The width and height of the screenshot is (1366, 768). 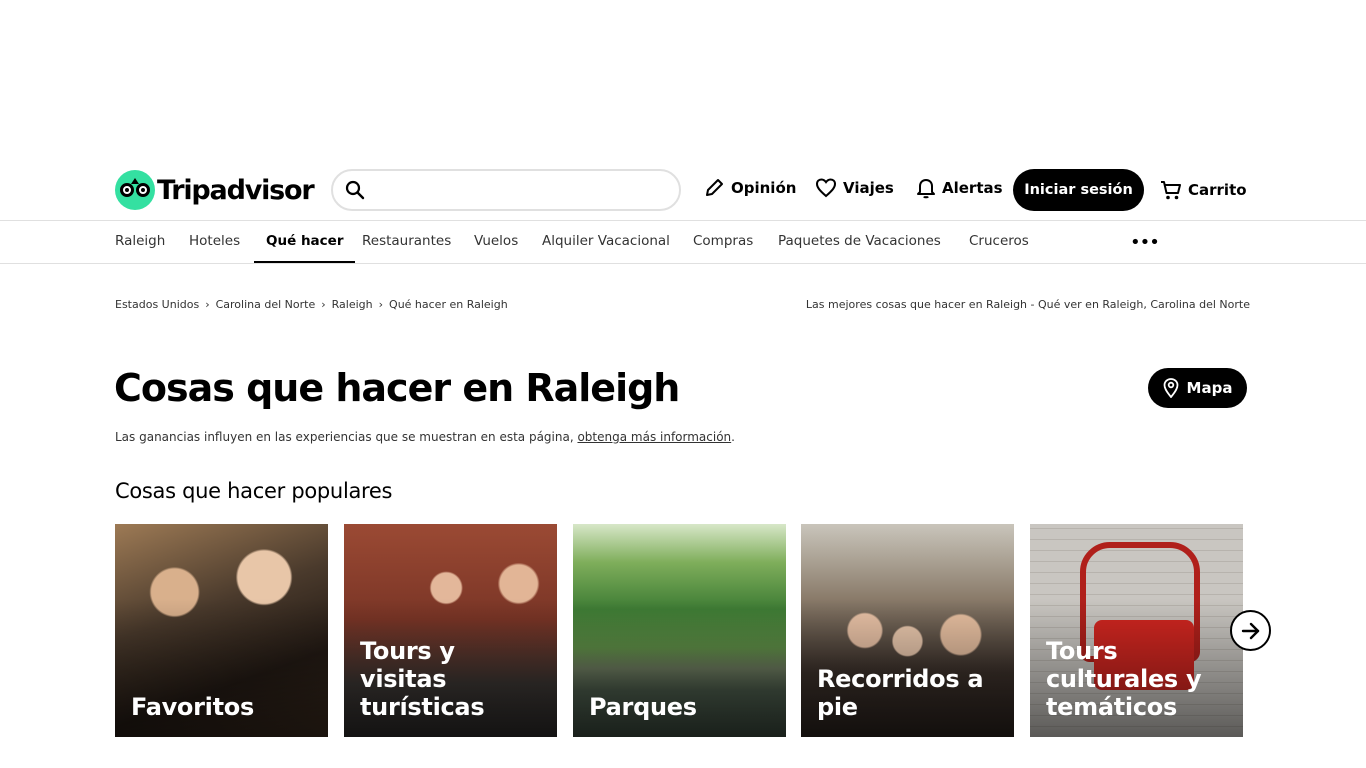 I want to click on alerts-label: Alertas, so click(x=972, y=188).